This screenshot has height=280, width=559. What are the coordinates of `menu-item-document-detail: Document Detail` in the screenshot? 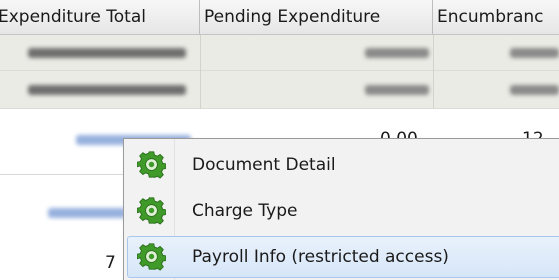 It's located at (343, 165).